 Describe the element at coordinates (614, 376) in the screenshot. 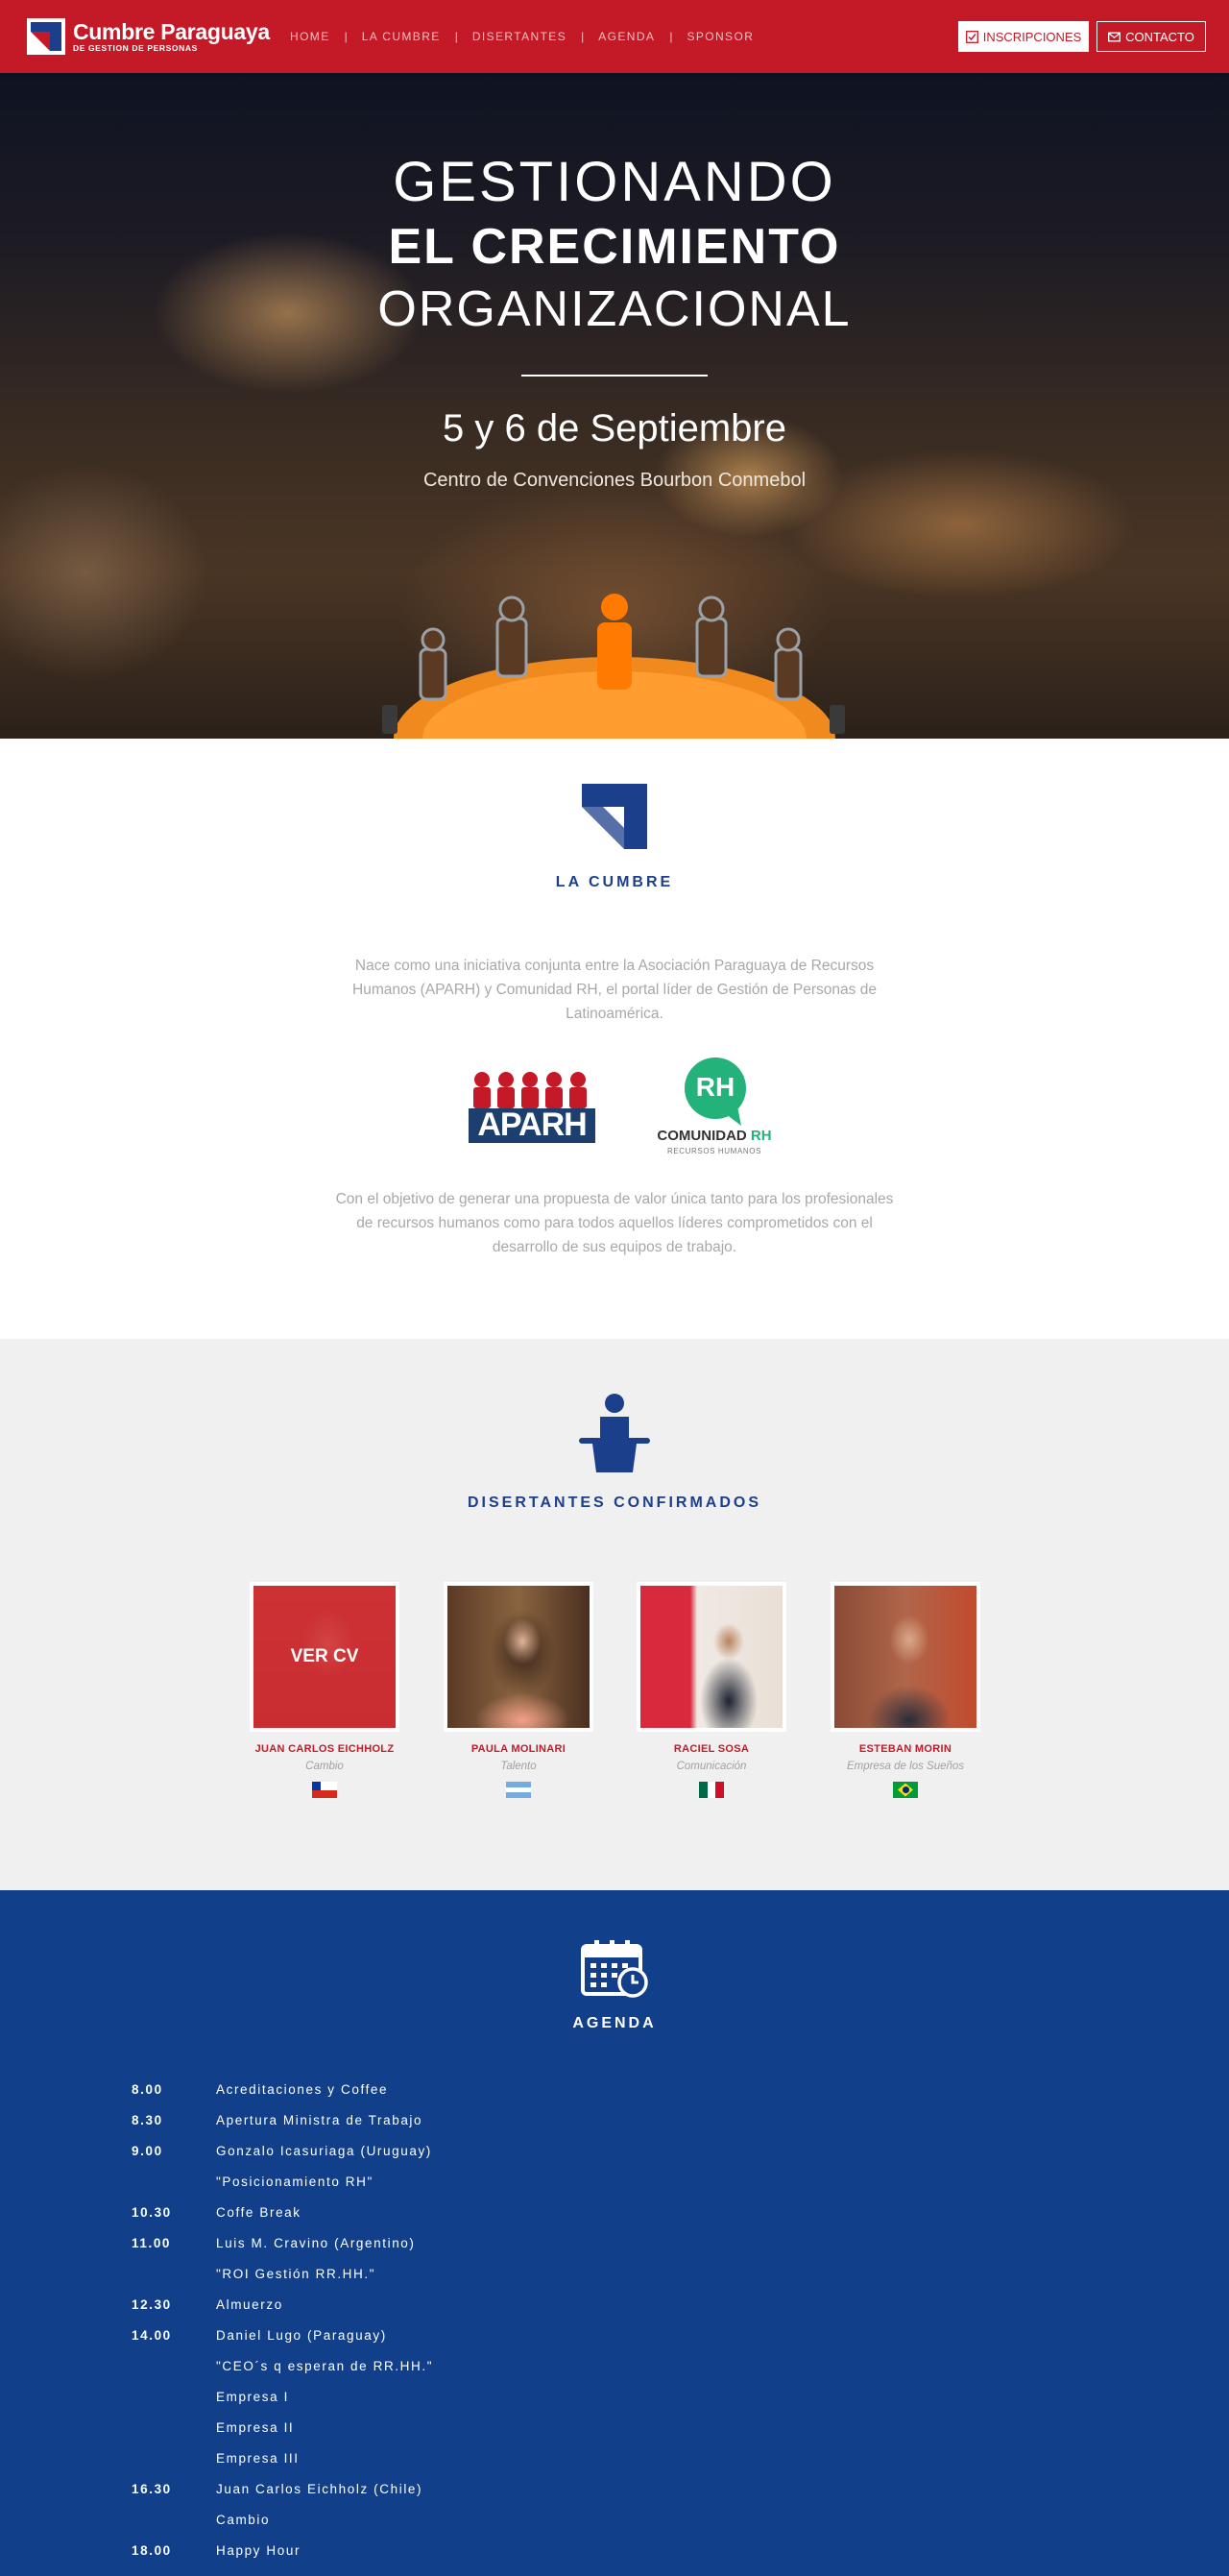

I see `hero-divider` at that location.